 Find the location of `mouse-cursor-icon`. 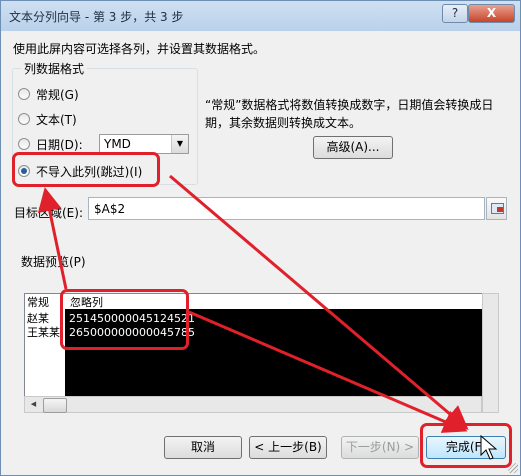

mouse-cursor-icon is located at coordinates (489, 447).